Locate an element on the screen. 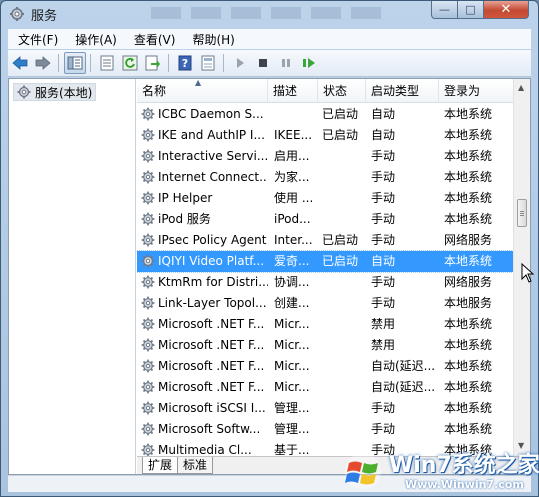 Image resolution: width=539 pixels, height=497 pixels. refresh-icon is located at coordinates (130, 63).